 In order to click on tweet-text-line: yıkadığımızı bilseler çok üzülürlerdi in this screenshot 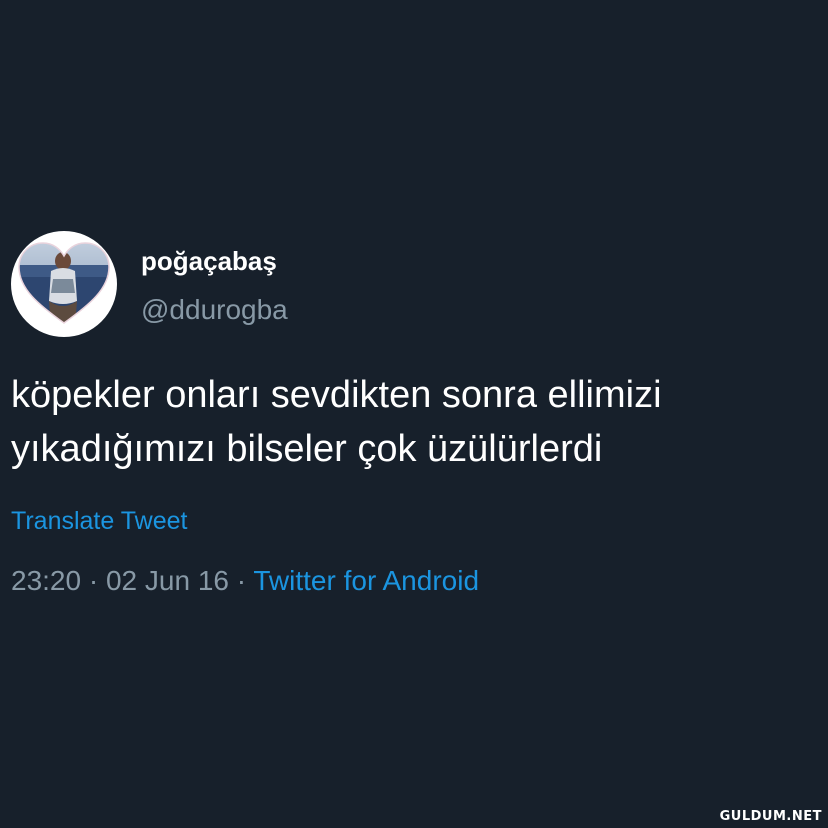, I will do `click(307, 449)`.